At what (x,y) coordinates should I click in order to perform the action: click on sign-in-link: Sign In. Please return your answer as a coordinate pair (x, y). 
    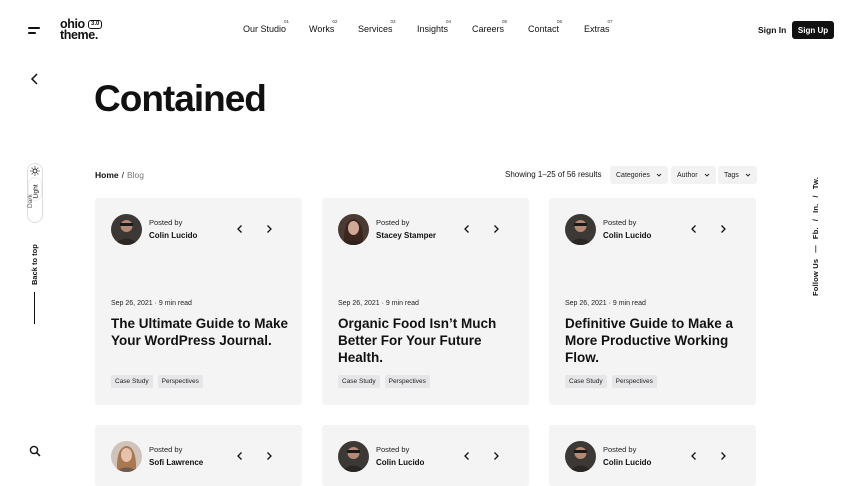
    Looking at the image, I should click on (772, 30).